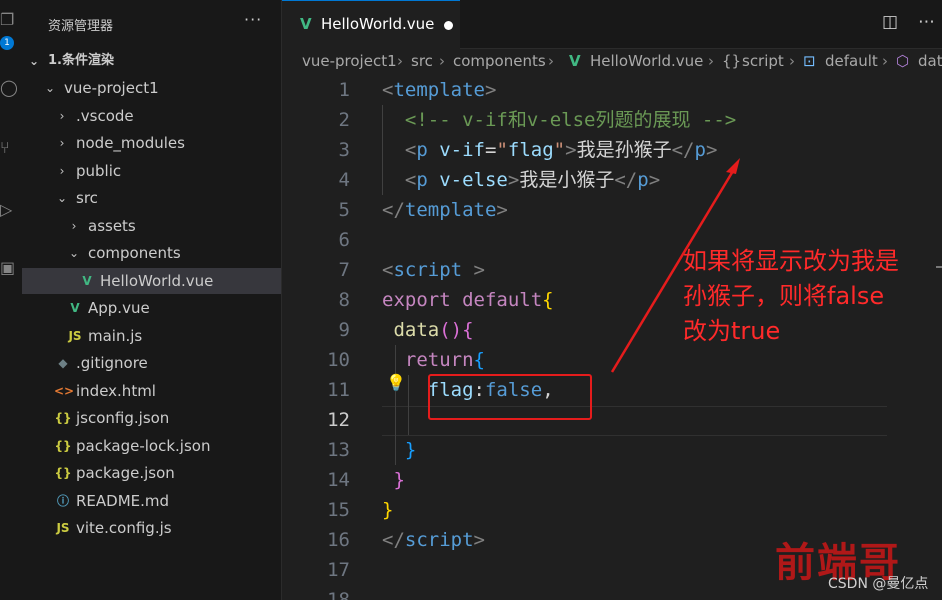  I want to click on line-number: 13, so click(338, 450).